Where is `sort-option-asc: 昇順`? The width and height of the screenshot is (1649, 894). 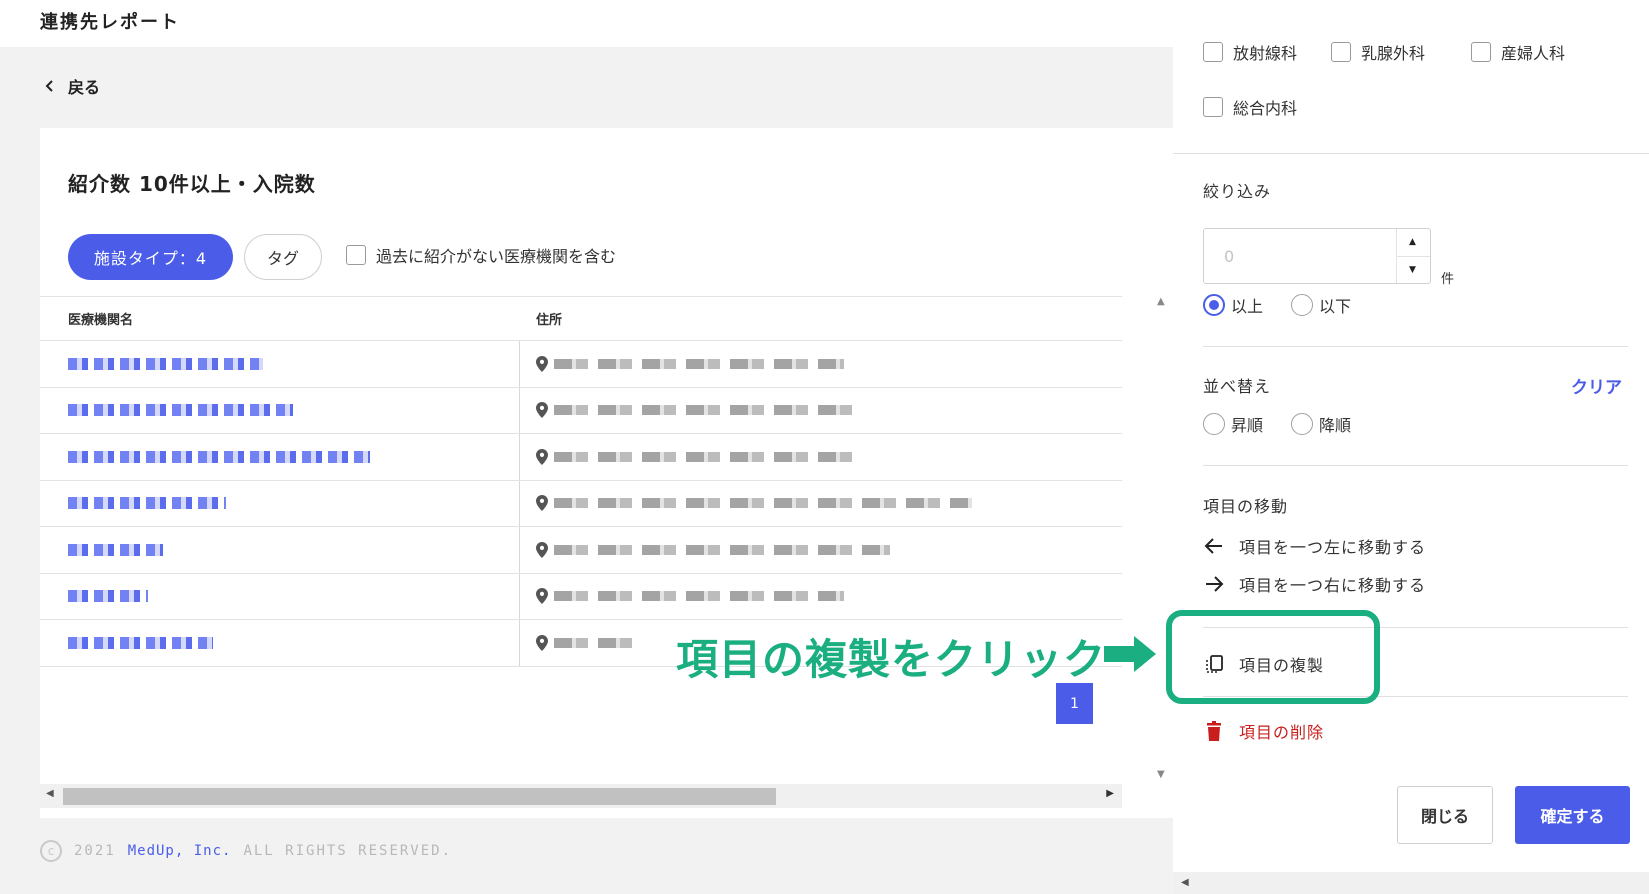 sort-option-asc: 昇順 is located at coordinates (1233, 424).